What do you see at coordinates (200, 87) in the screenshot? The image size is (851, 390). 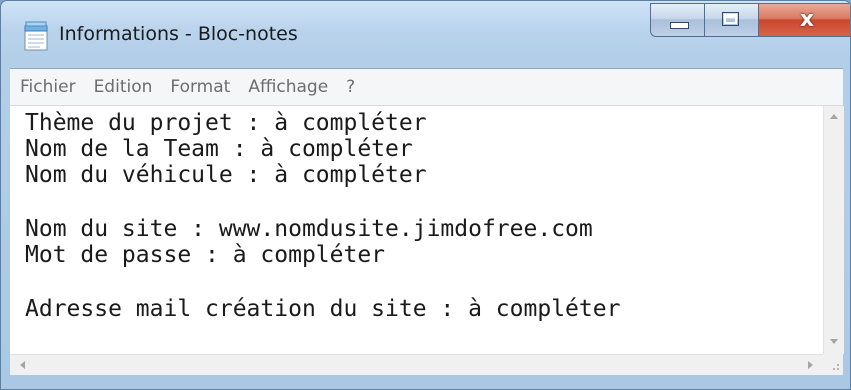 I see `menu-format: Format` at bounding box center [200, 87].